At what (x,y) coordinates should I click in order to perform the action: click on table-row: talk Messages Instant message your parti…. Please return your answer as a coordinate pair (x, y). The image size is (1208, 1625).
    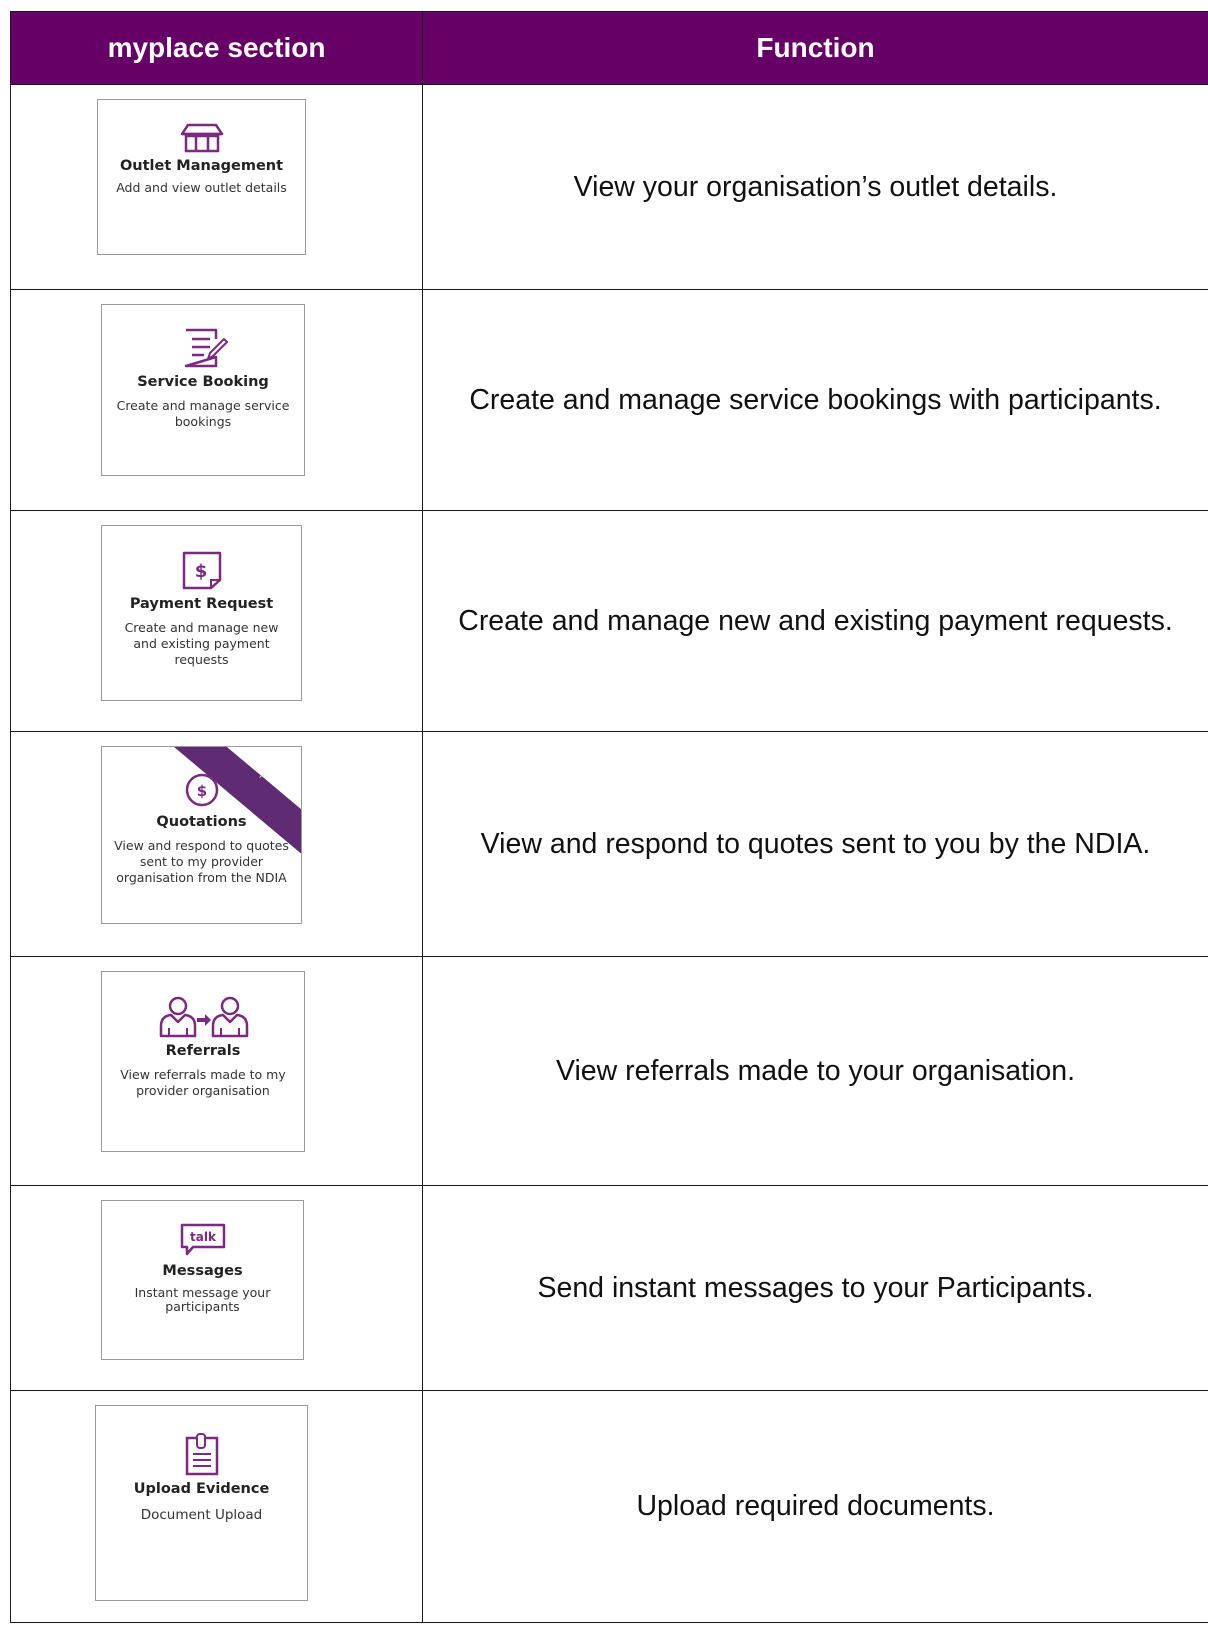
    Looking at the image, I should click on (609, 1288).